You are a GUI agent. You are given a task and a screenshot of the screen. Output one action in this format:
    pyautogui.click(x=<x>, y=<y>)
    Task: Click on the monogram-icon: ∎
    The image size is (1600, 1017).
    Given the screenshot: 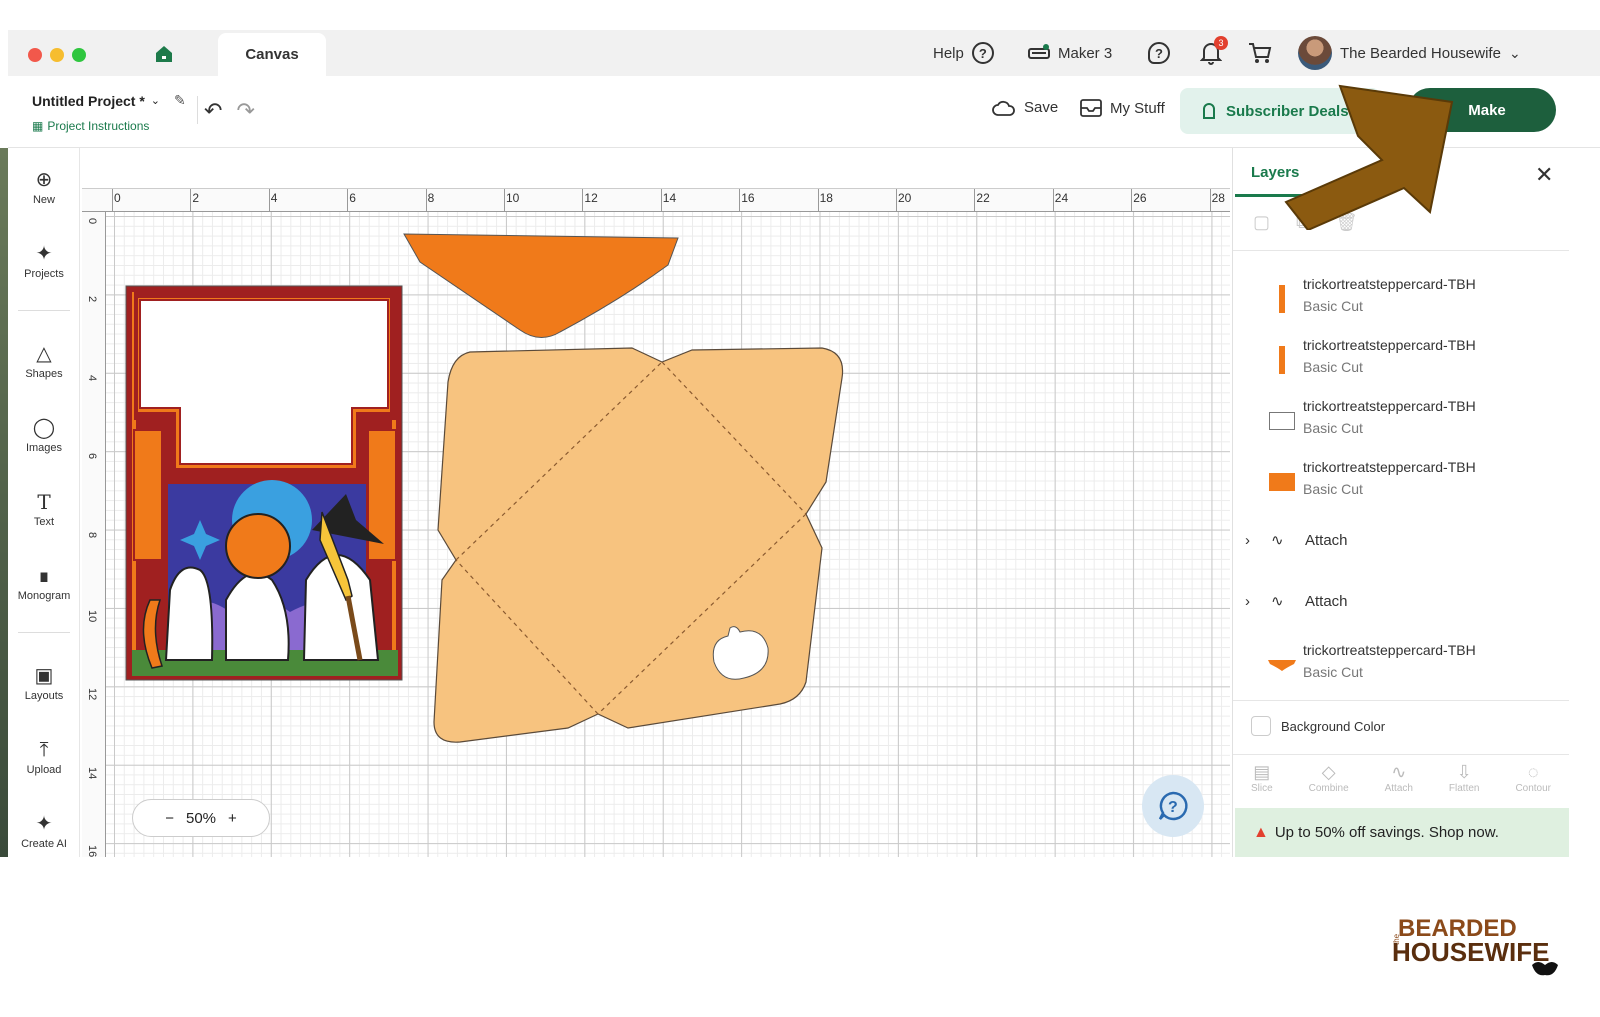 What is the action you would take?
    pyautogui.click(x=44, y=576)
    